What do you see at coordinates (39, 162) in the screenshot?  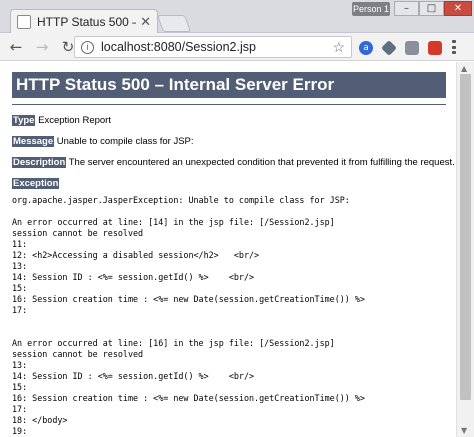 I see `description-label: Description` at bounding box center [39, 162].